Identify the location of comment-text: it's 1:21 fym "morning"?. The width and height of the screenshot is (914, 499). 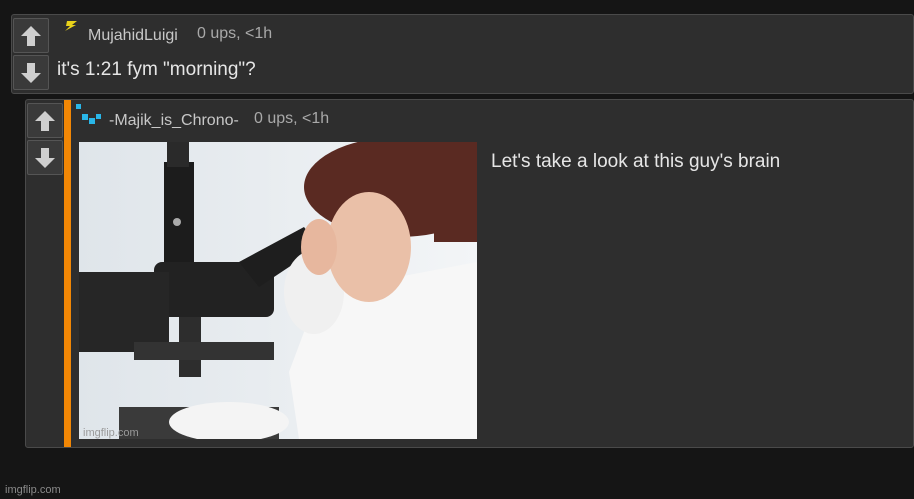
(156, 69).